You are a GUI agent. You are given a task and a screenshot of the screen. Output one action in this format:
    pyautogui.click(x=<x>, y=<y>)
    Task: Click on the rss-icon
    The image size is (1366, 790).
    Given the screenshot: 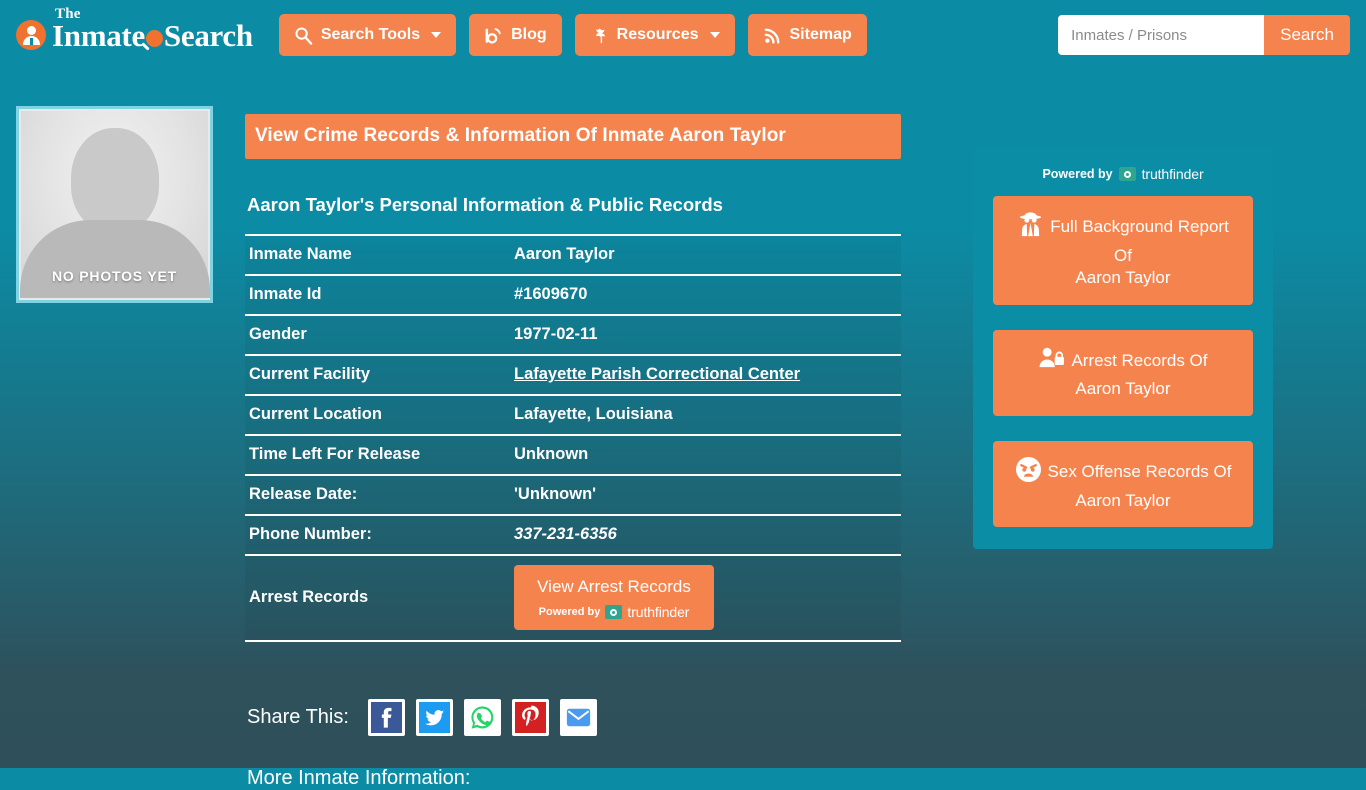 What is the action you would take?
    pyautogui.click(x=772, y=35)
    